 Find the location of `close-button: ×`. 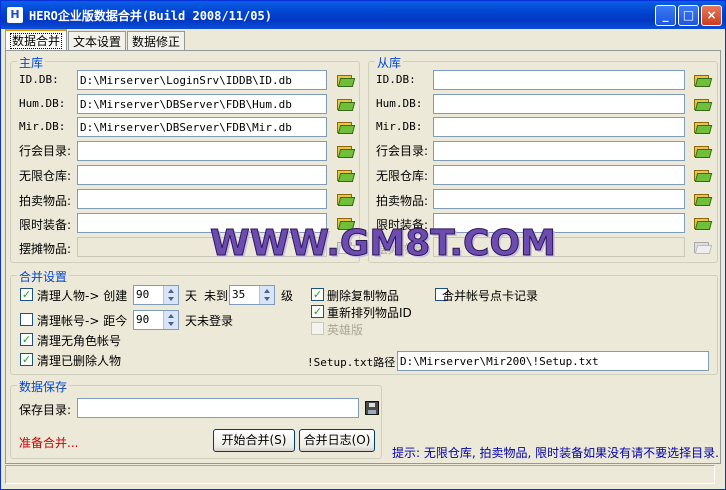

close-button: × is located at coordinates (711, 15).